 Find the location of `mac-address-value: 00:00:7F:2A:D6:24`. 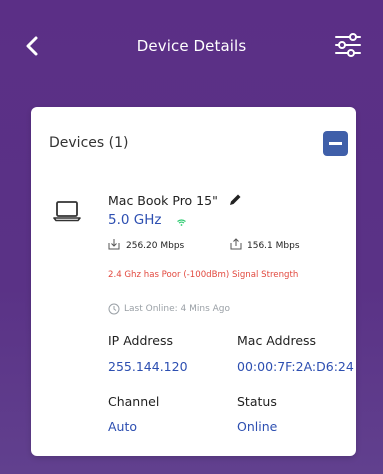

mac-address-value: 00:00:7F:2A:D6:24 is located at coordinates (295, 366).